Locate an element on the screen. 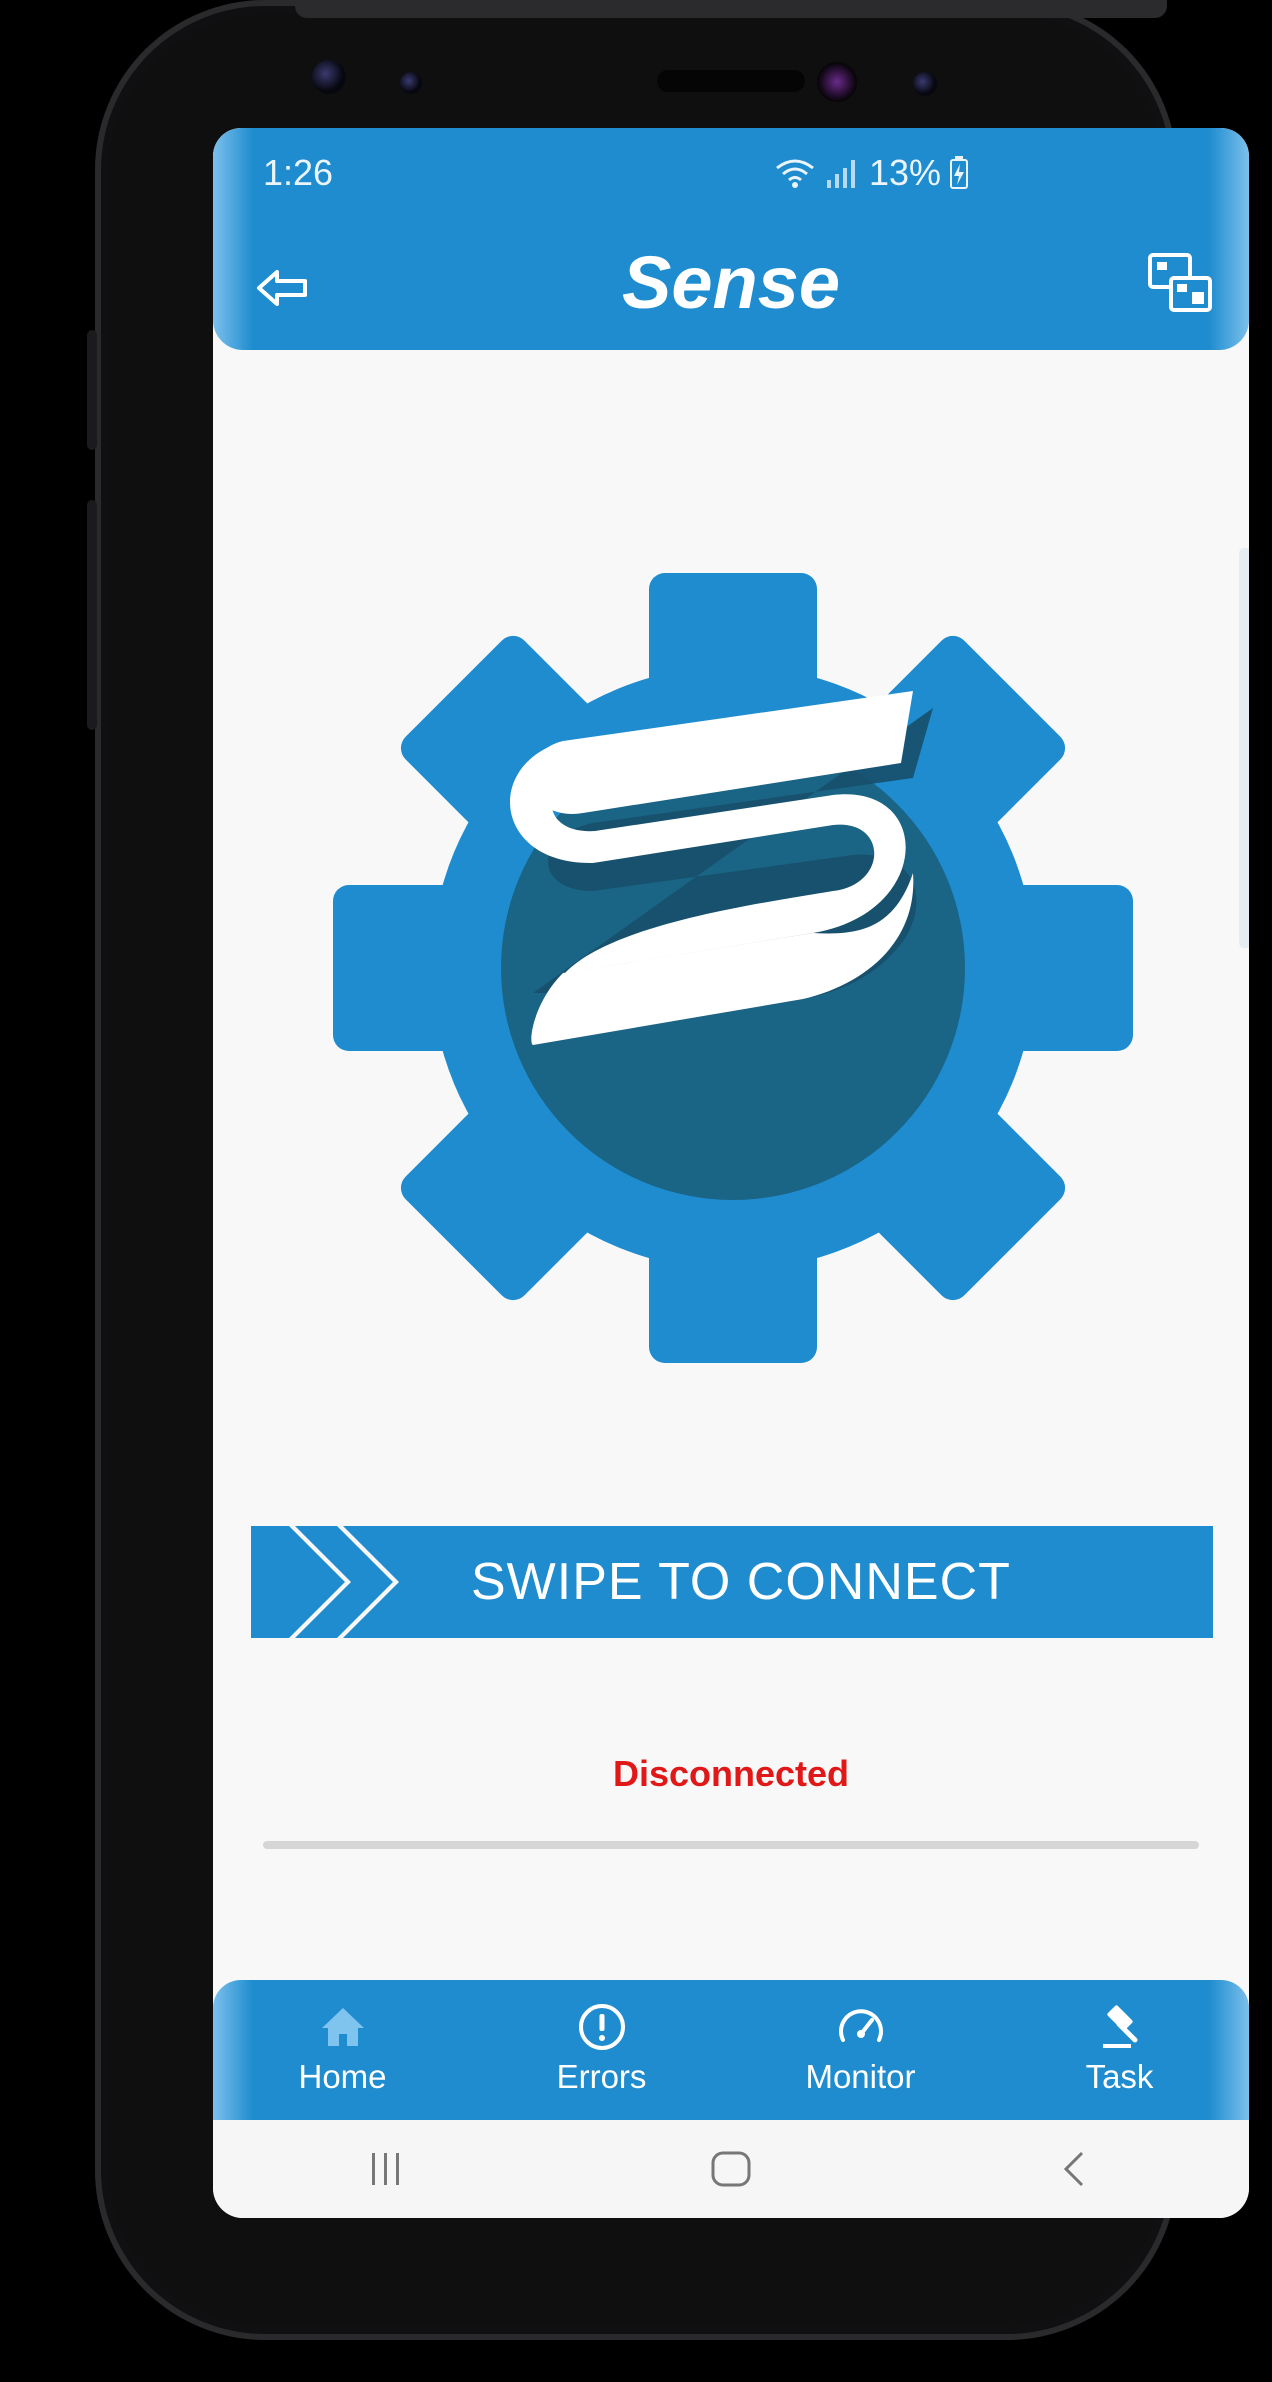 The image size is (1272, 2382). speaker-grille is located at coordinates (731, 81).